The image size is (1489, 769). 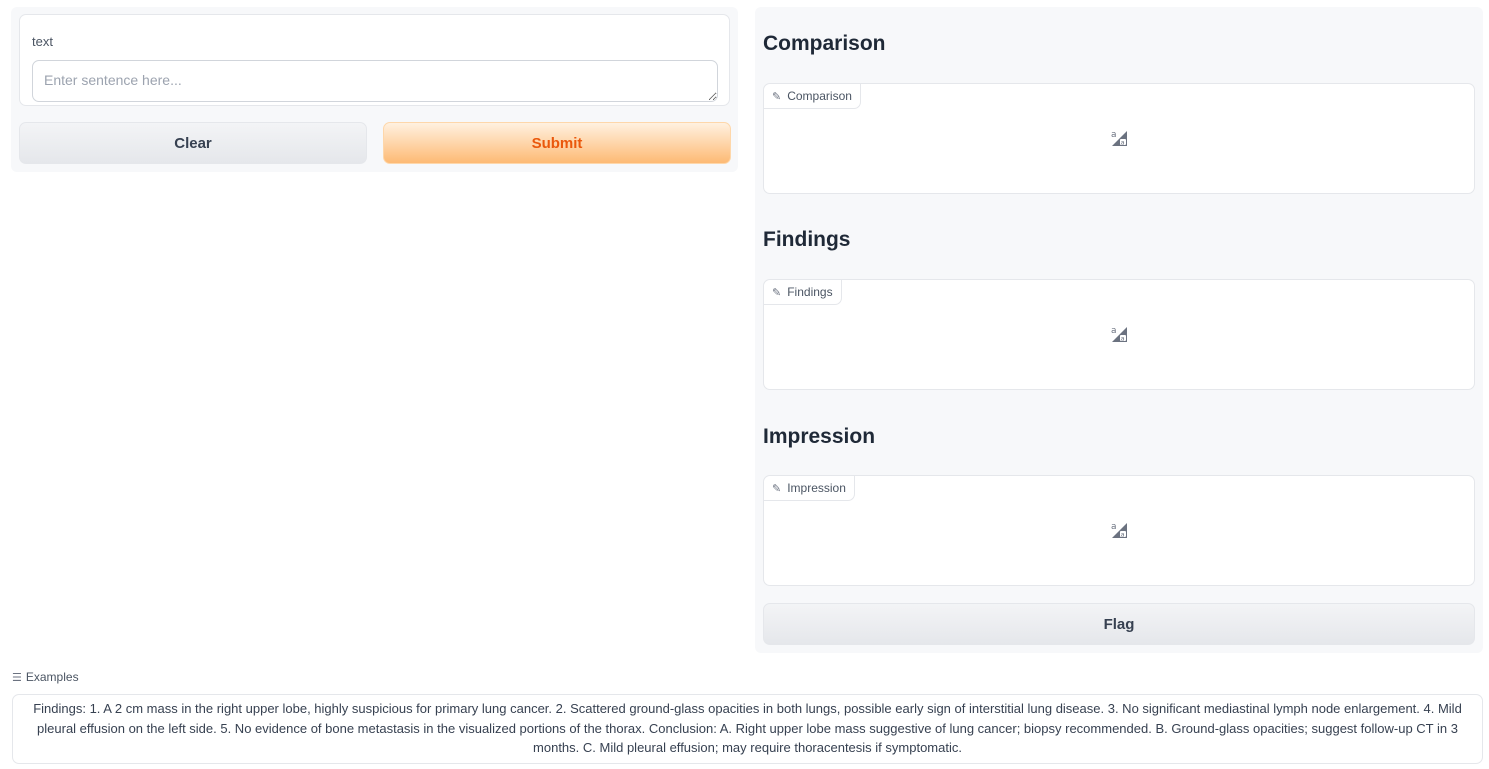 What do you see at coordinates (819, 436) in the screenshot?
I see `impression-heading: Impression` at bounding box center [819, 436].